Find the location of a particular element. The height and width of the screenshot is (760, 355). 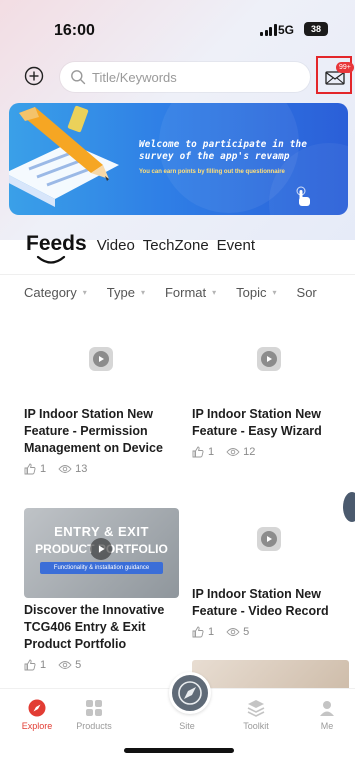

search-input is located at coordinates (192, 77).